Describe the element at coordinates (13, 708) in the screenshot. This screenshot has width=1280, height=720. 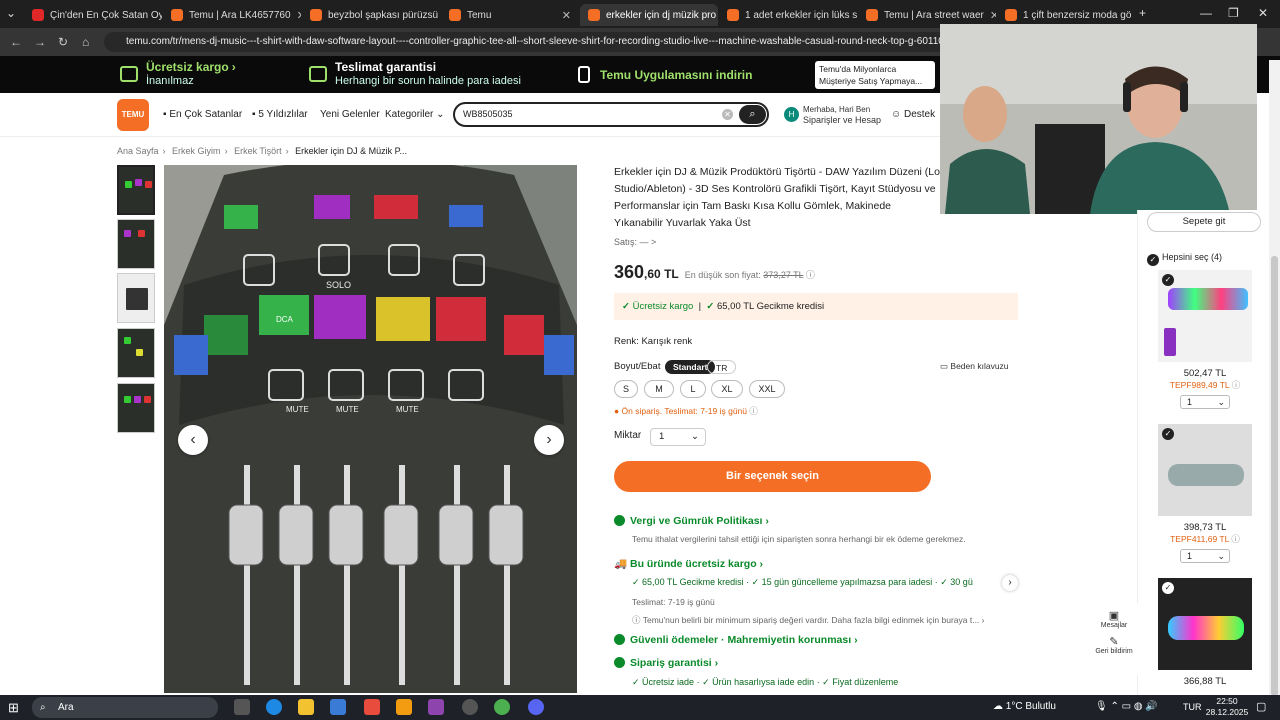
I see `windows-start-icon: ⊞` at that location.